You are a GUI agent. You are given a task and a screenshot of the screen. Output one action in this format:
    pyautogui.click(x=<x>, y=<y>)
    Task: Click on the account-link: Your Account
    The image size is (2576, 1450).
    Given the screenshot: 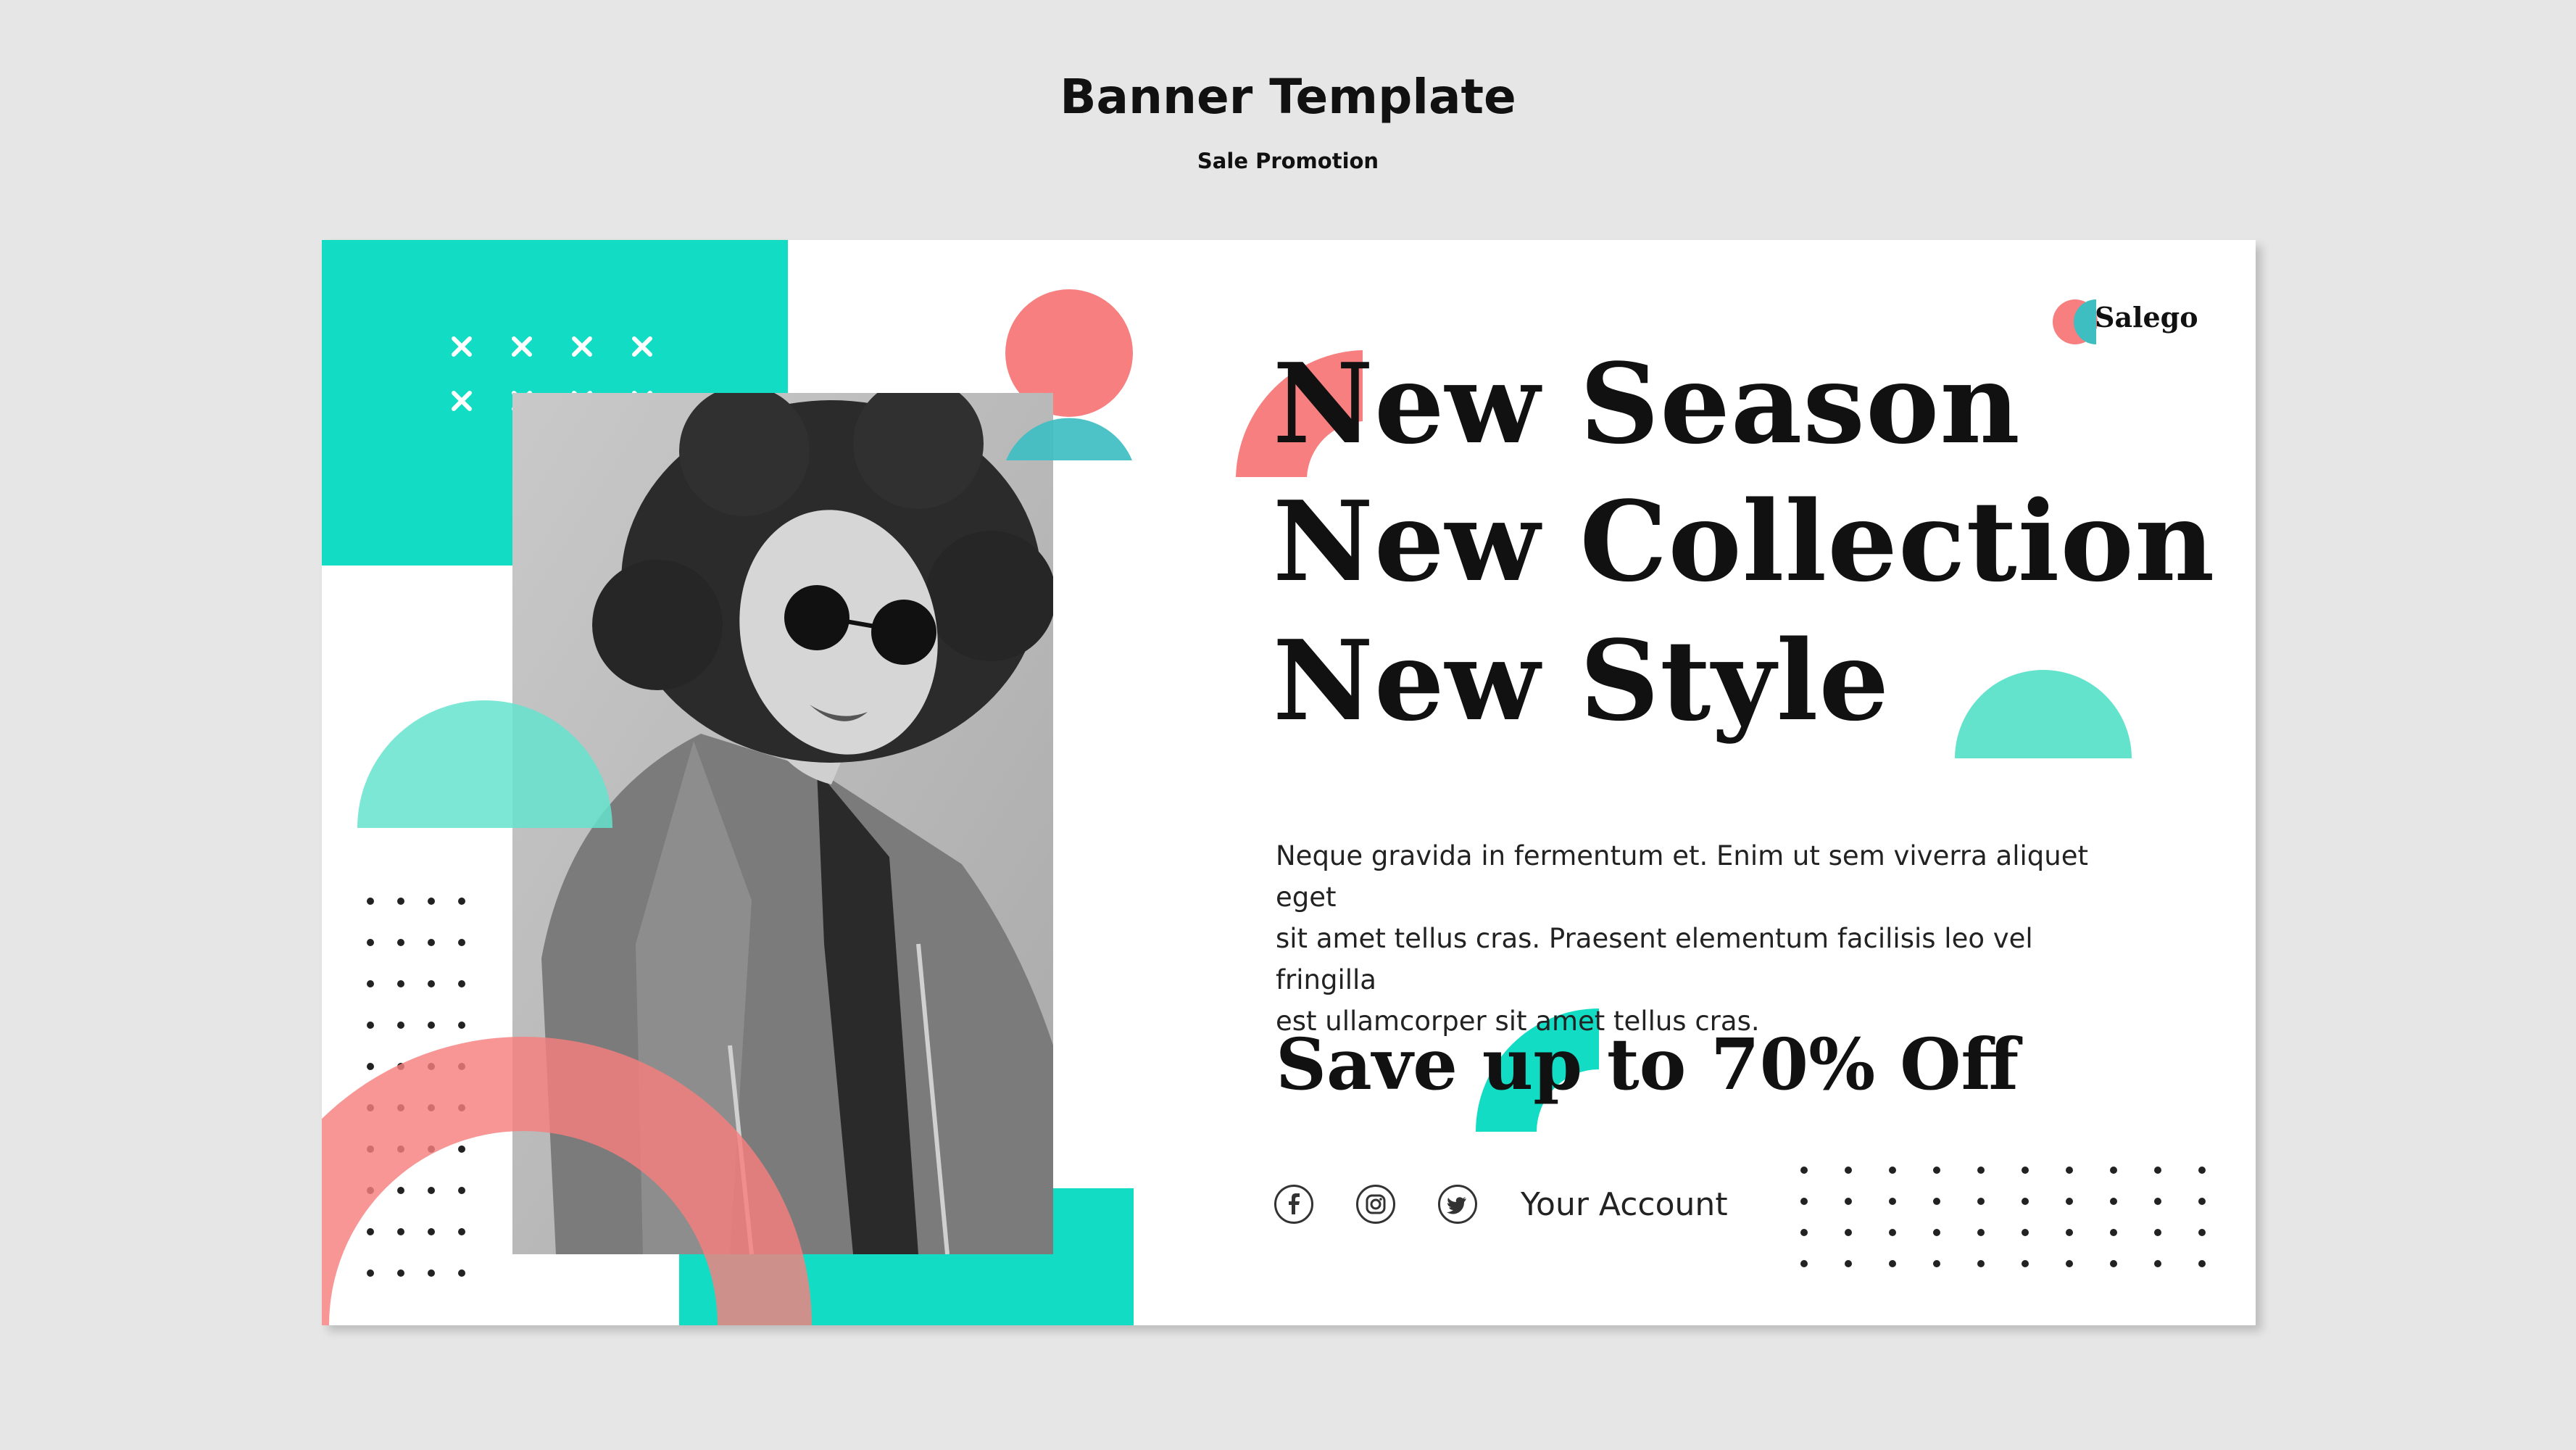 What is the action you would take?
    pyautogui.click(x=1624, y=1204)
    